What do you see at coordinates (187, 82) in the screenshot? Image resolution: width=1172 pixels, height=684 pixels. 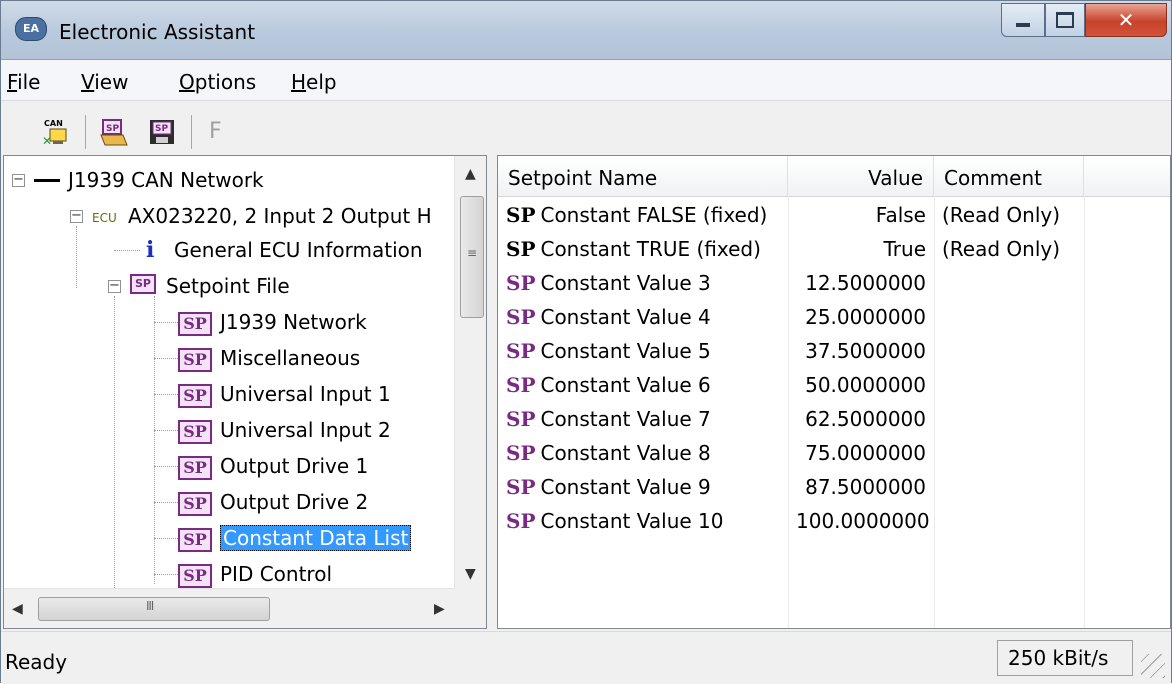 I see `menu-options-accel: O` at bounding box center [187, 82].